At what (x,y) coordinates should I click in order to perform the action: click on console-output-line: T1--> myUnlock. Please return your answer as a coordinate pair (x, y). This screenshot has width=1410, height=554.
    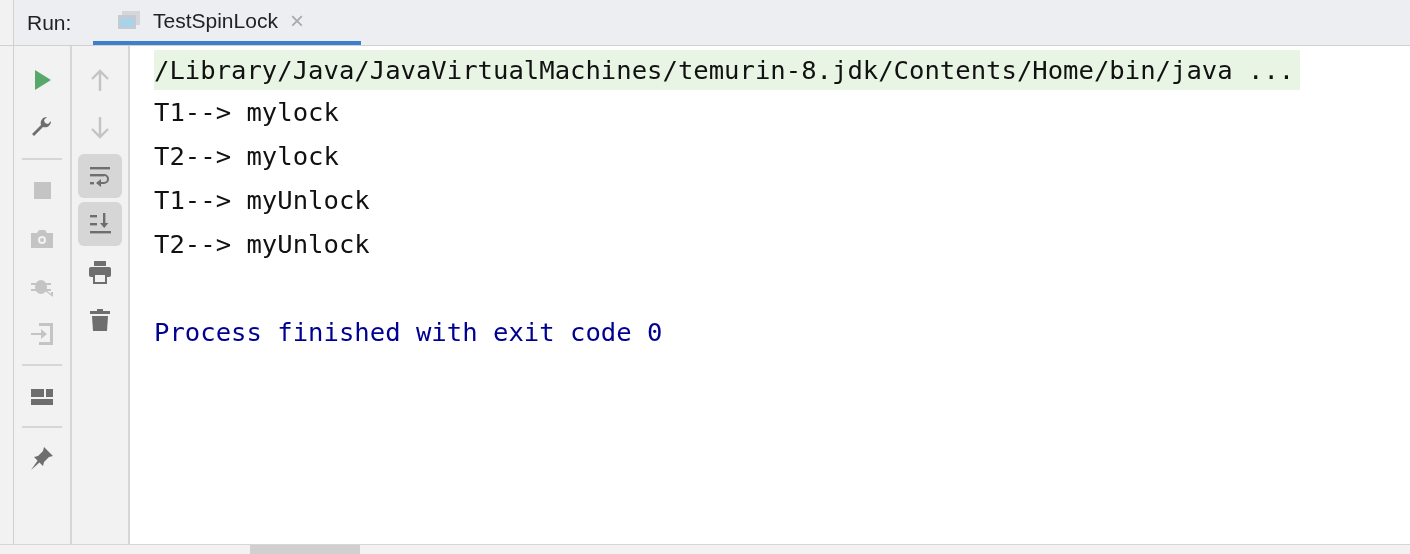
    Looking at the image, I should click on (262, 200).